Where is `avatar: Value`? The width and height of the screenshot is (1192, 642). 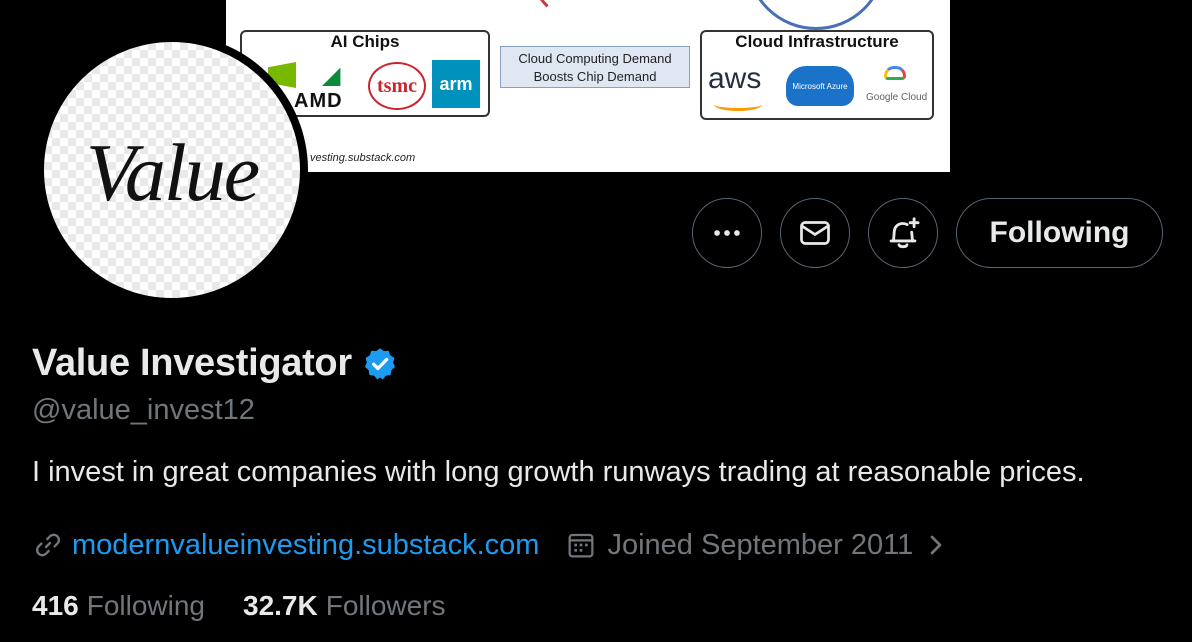
avatar: Value is located at coordinates (172, 170).